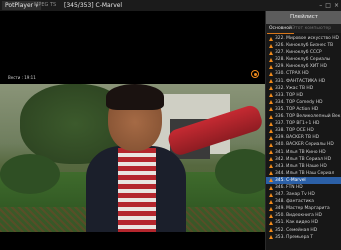  I want to click on playlist-item: 340. BACKER Сериалы HD, so click(303, 144).